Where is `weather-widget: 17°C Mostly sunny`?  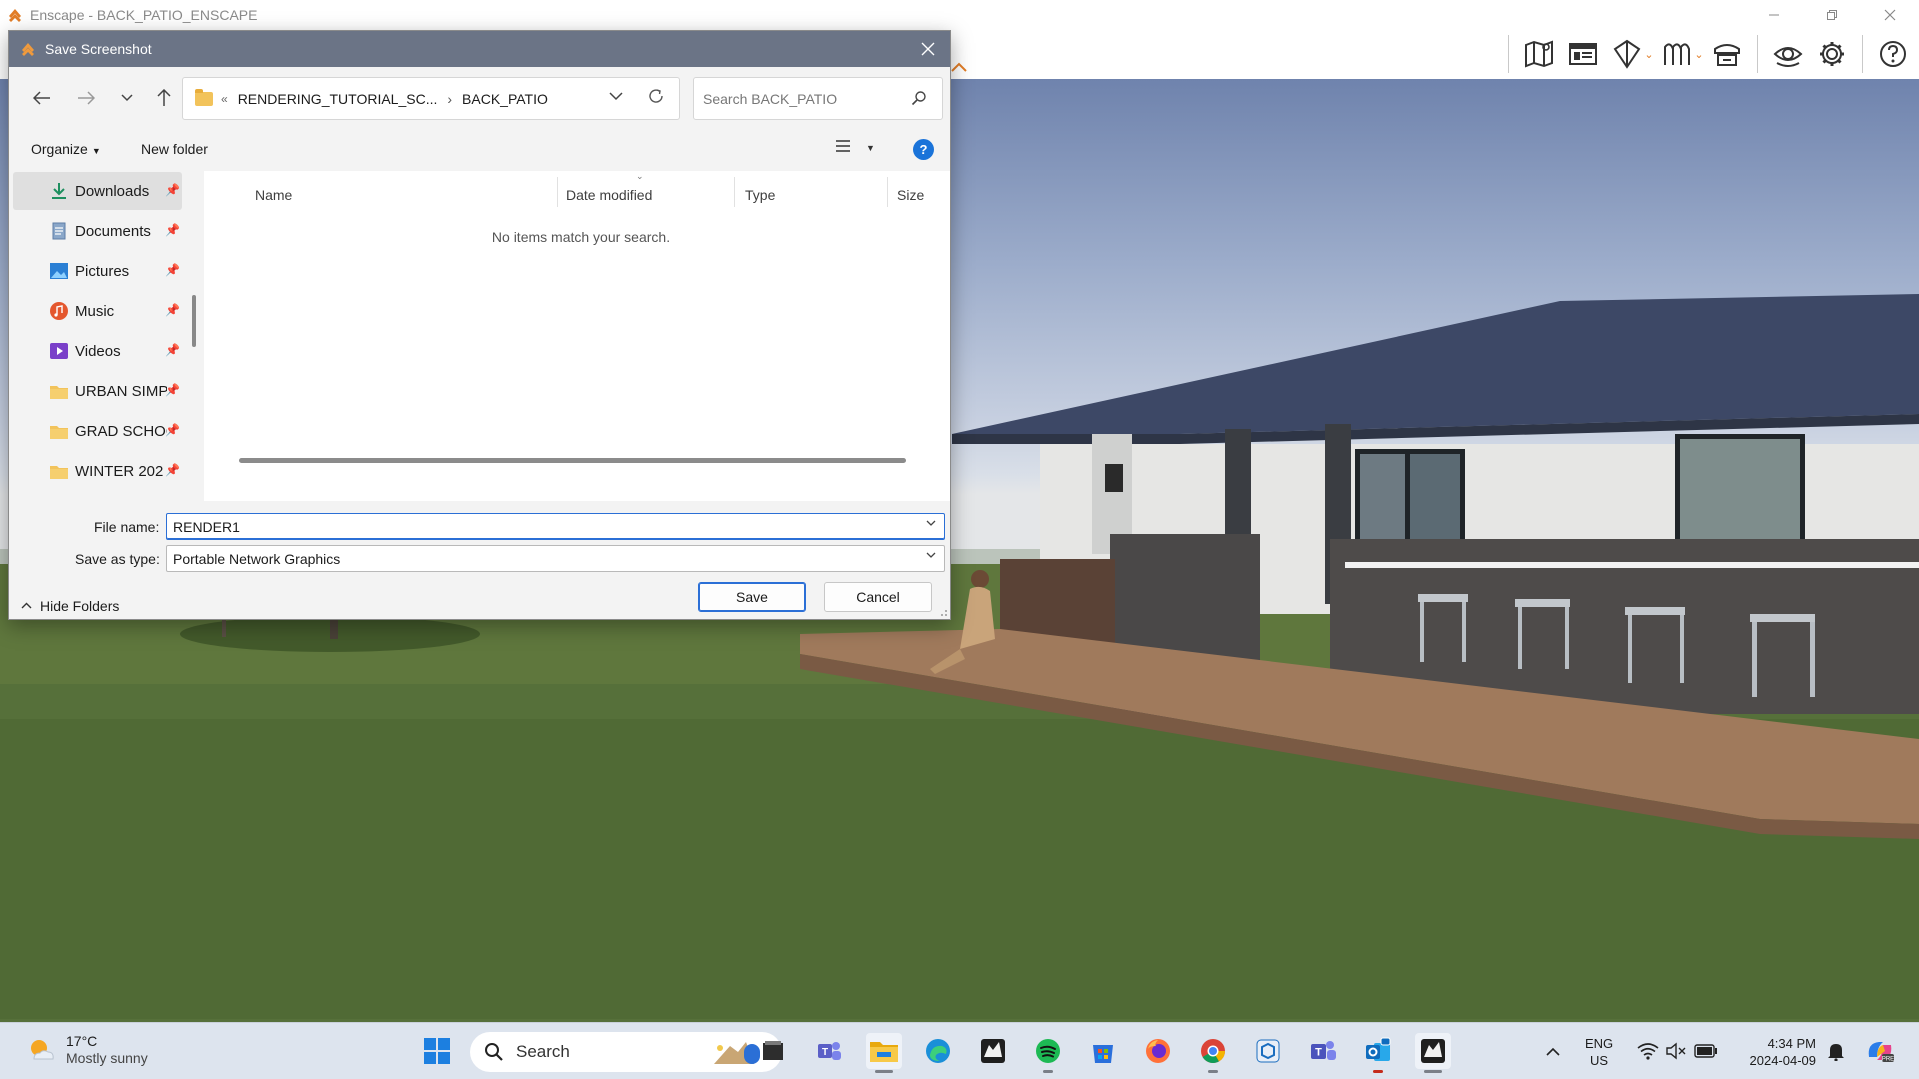
weather-widget: 17°C Mostly sunny is located at coordinates (87, 1050).